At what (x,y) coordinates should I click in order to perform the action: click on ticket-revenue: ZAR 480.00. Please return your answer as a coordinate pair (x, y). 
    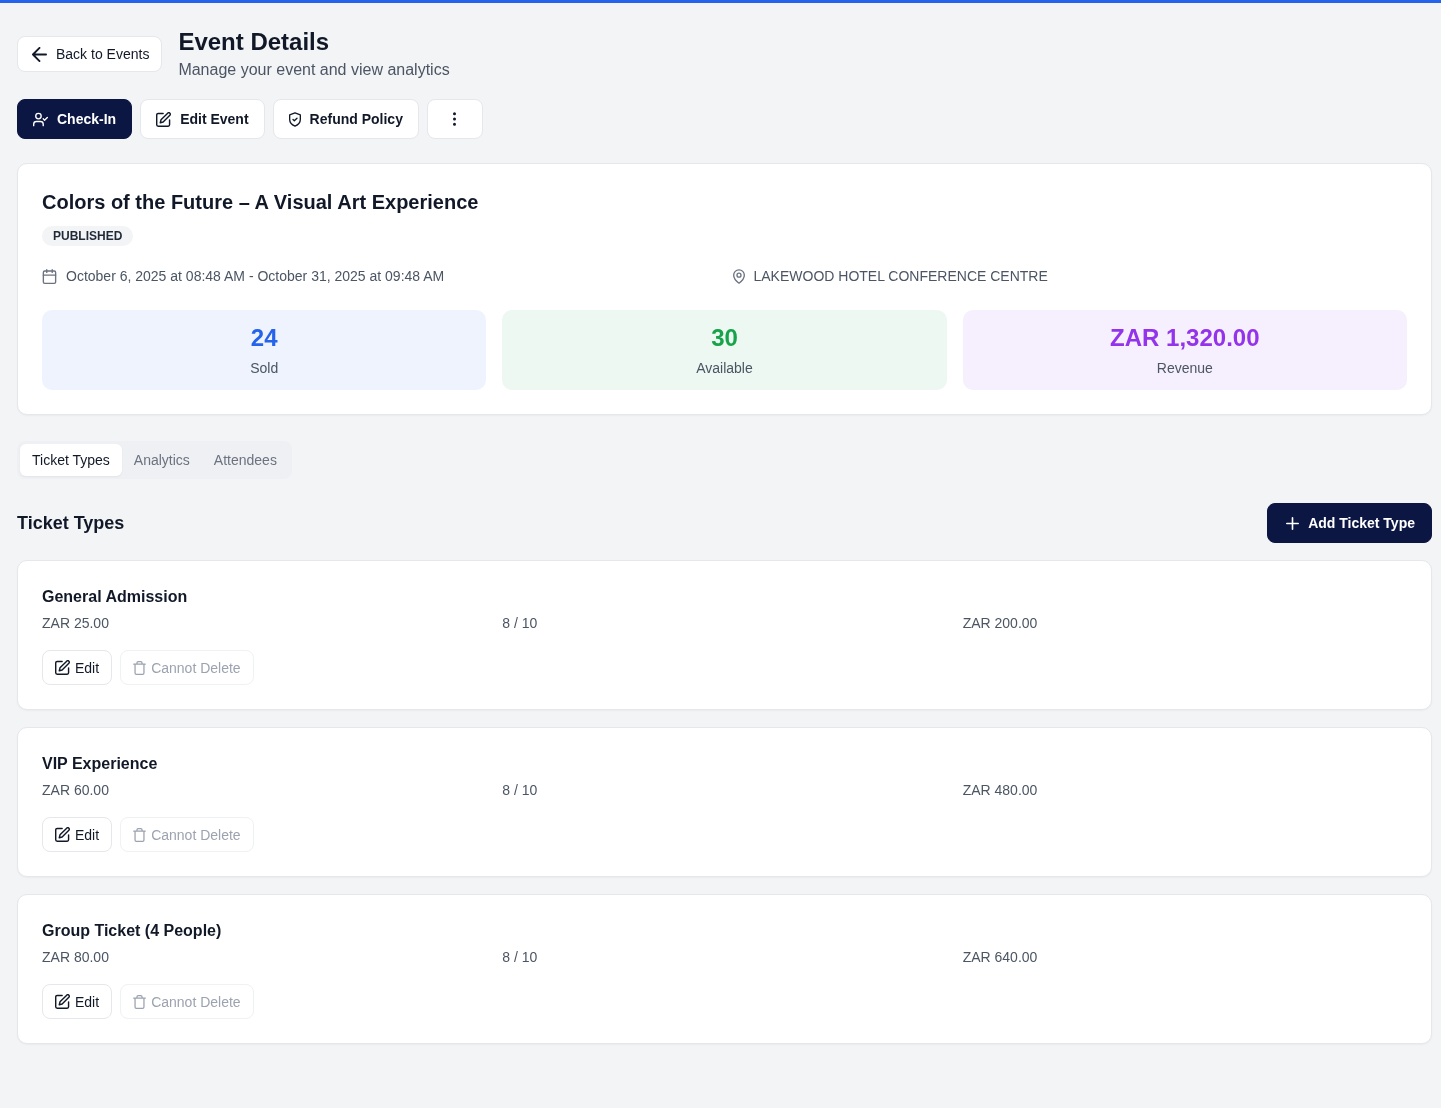
    Looking at the image, I should click on (1000, 790).